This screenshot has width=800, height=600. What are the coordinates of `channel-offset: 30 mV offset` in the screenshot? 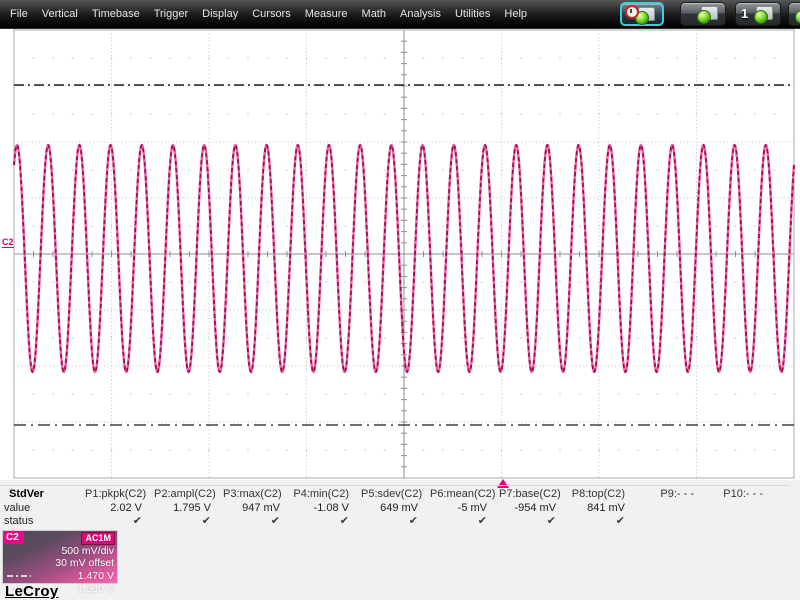 It's located at (84, 563).